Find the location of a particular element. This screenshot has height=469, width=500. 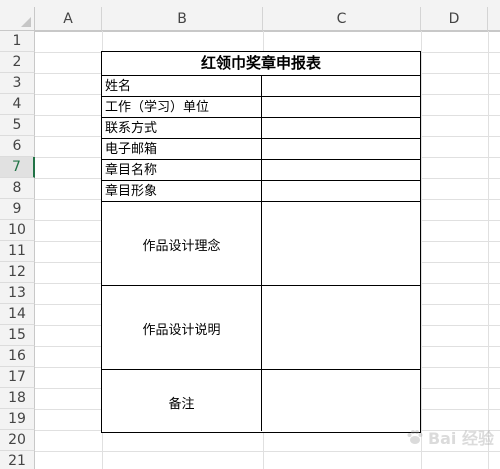

form-column-divider is located at coordinates (261, 253).